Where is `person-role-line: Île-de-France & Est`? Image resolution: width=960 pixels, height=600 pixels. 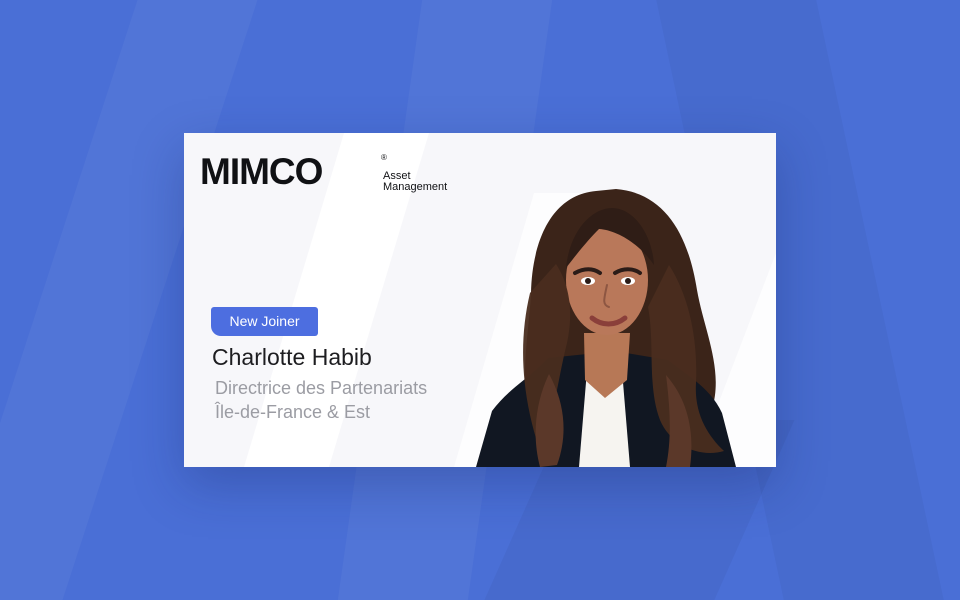 person-role-line: Île-de-France & Est is located at coordinates (293, 412).